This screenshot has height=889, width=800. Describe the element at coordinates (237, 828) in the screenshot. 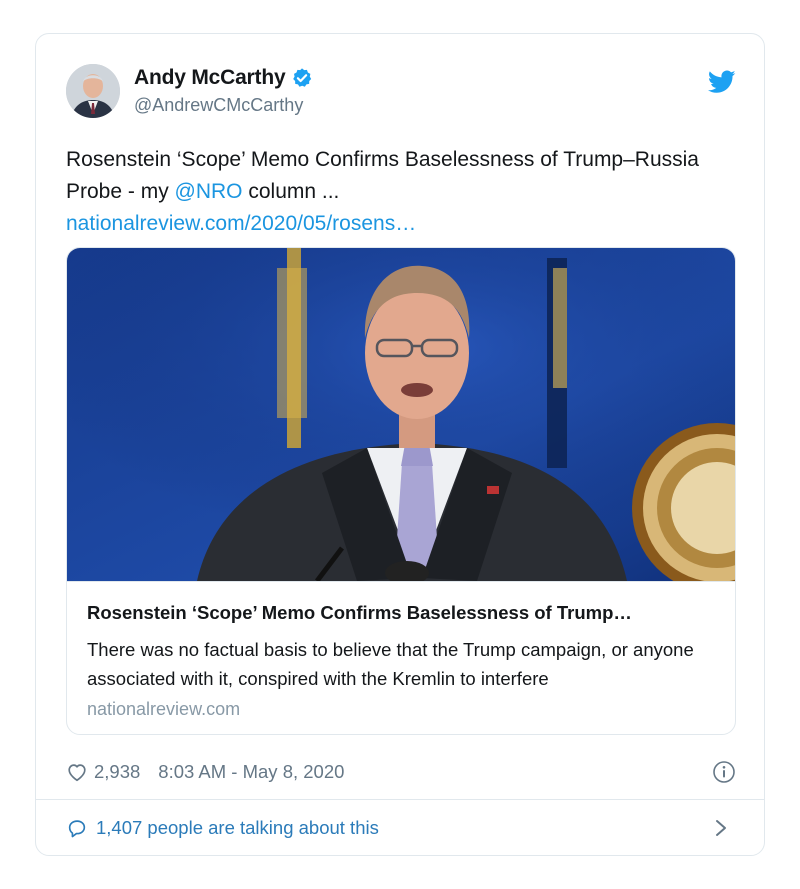

I see `talking-count-label: 1,407 people are talking about this` at that location.